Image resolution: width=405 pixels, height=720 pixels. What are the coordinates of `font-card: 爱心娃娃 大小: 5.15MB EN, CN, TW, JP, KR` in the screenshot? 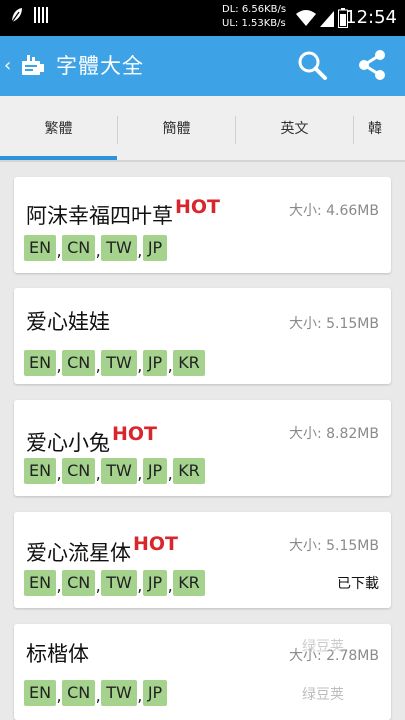 It's located at (202, 336).